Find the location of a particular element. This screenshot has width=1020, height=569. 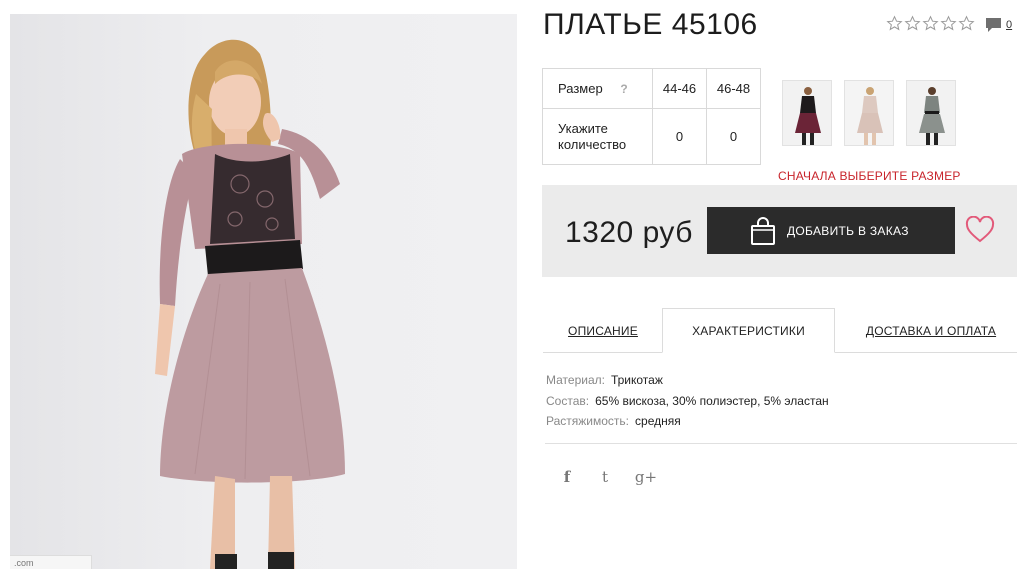

comments-link: 0 is located at coordinates (998, 25).